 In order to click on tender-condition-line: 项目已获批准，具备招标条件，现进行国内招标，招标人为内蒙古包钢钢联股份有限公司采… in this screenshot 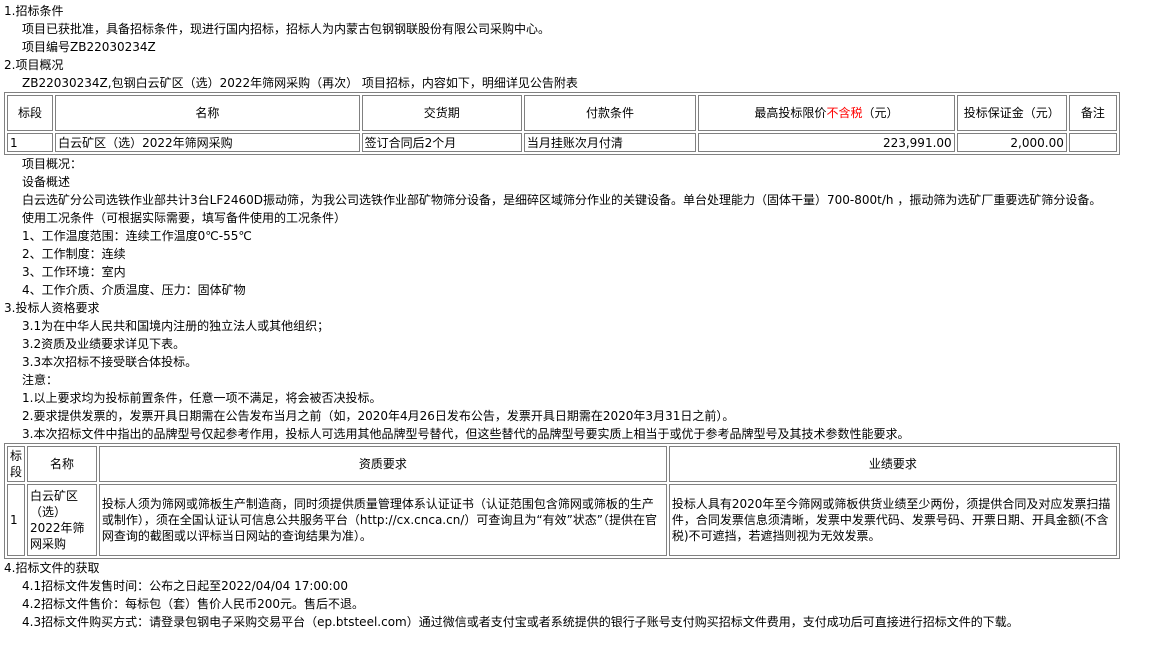, I will do `click(286, 29)`.